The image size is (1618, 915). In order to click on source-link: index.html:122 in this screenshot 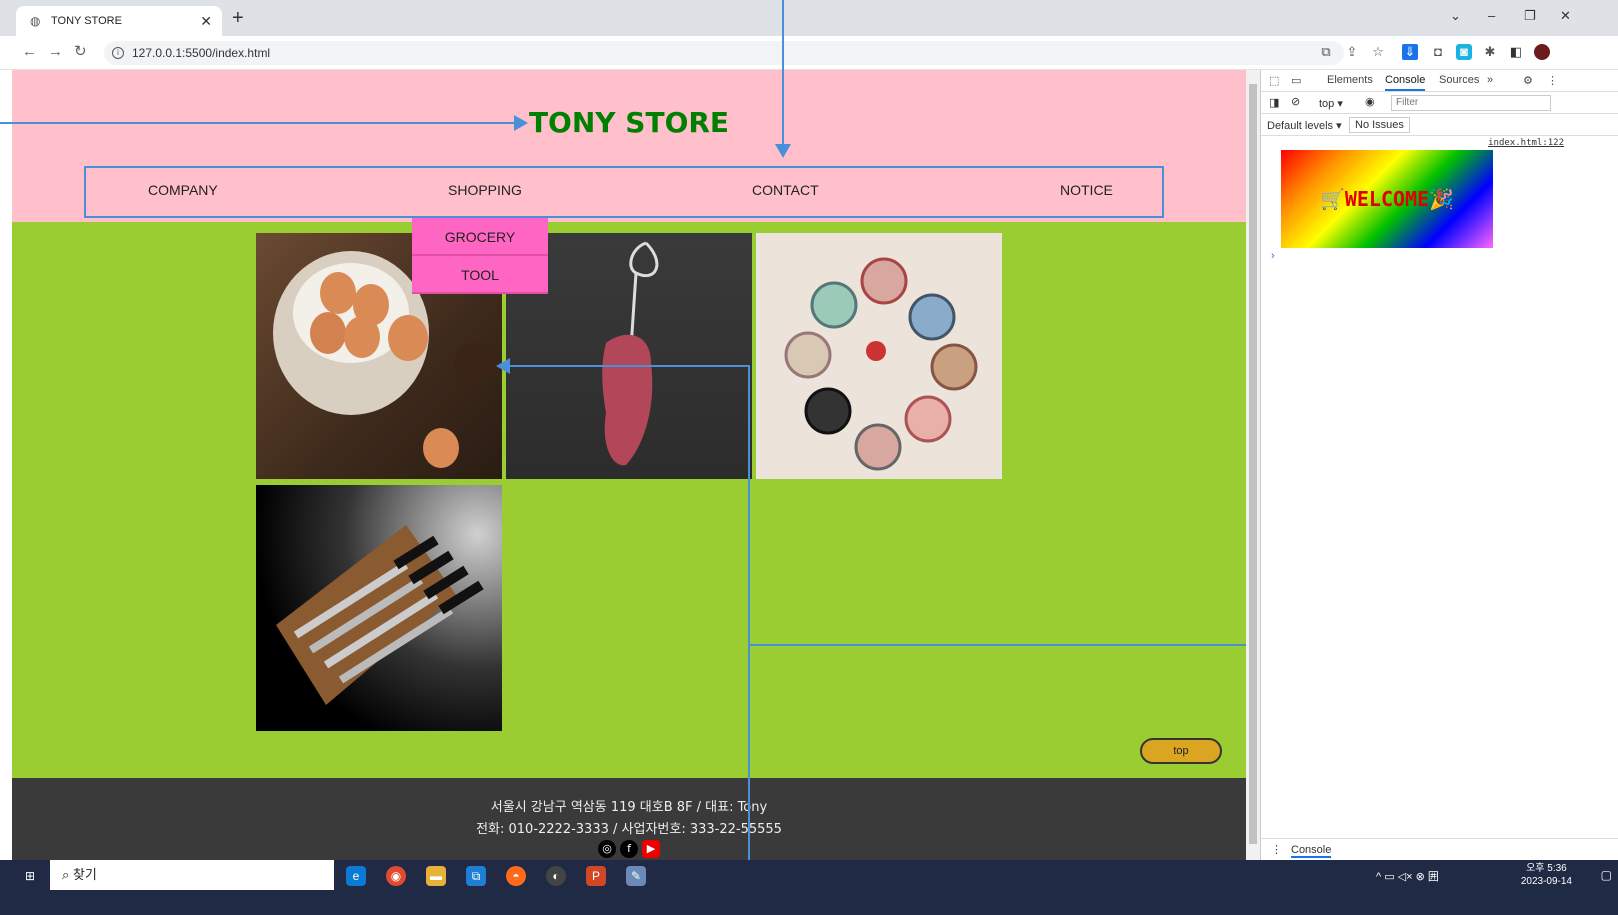, I will do `click(1526, 143)`.